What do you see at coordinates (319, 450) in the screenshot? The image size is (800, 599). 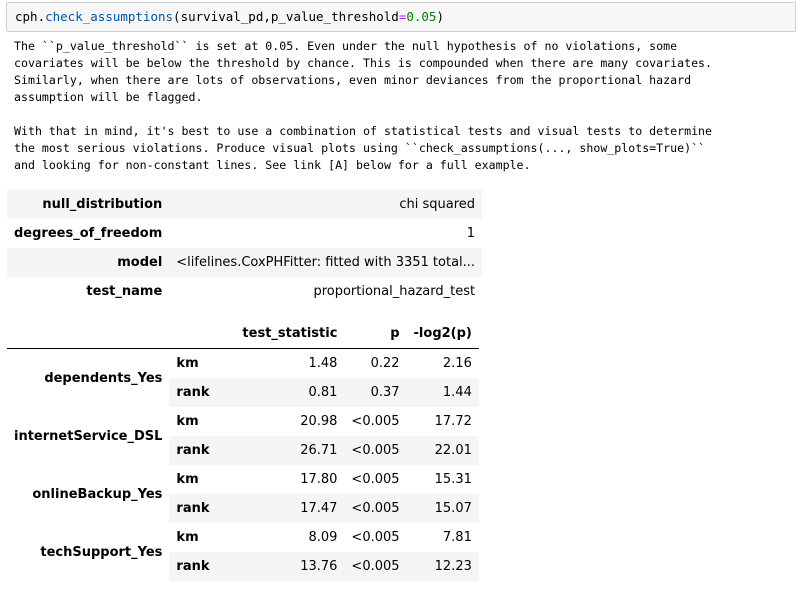 I see `cell-test-statistic: 26.71` at bounding box center [319, 450].